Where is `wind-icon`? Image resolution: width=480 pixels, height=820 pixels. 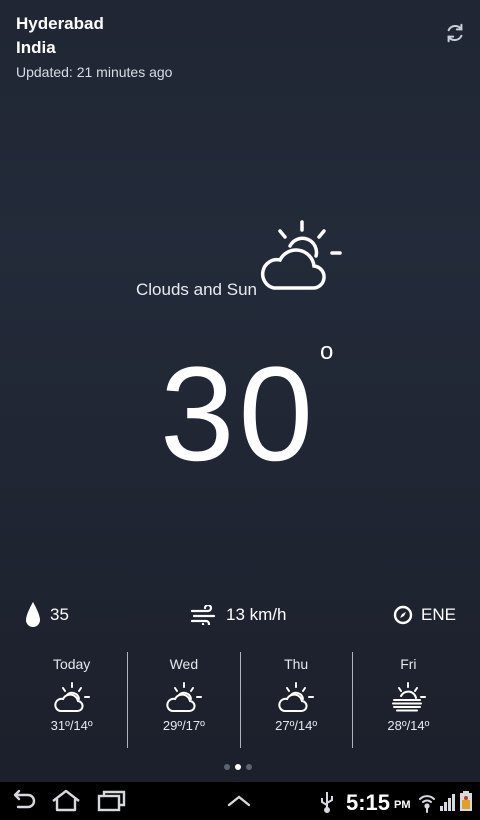 wind-icon is located at coordinates (203, 615).